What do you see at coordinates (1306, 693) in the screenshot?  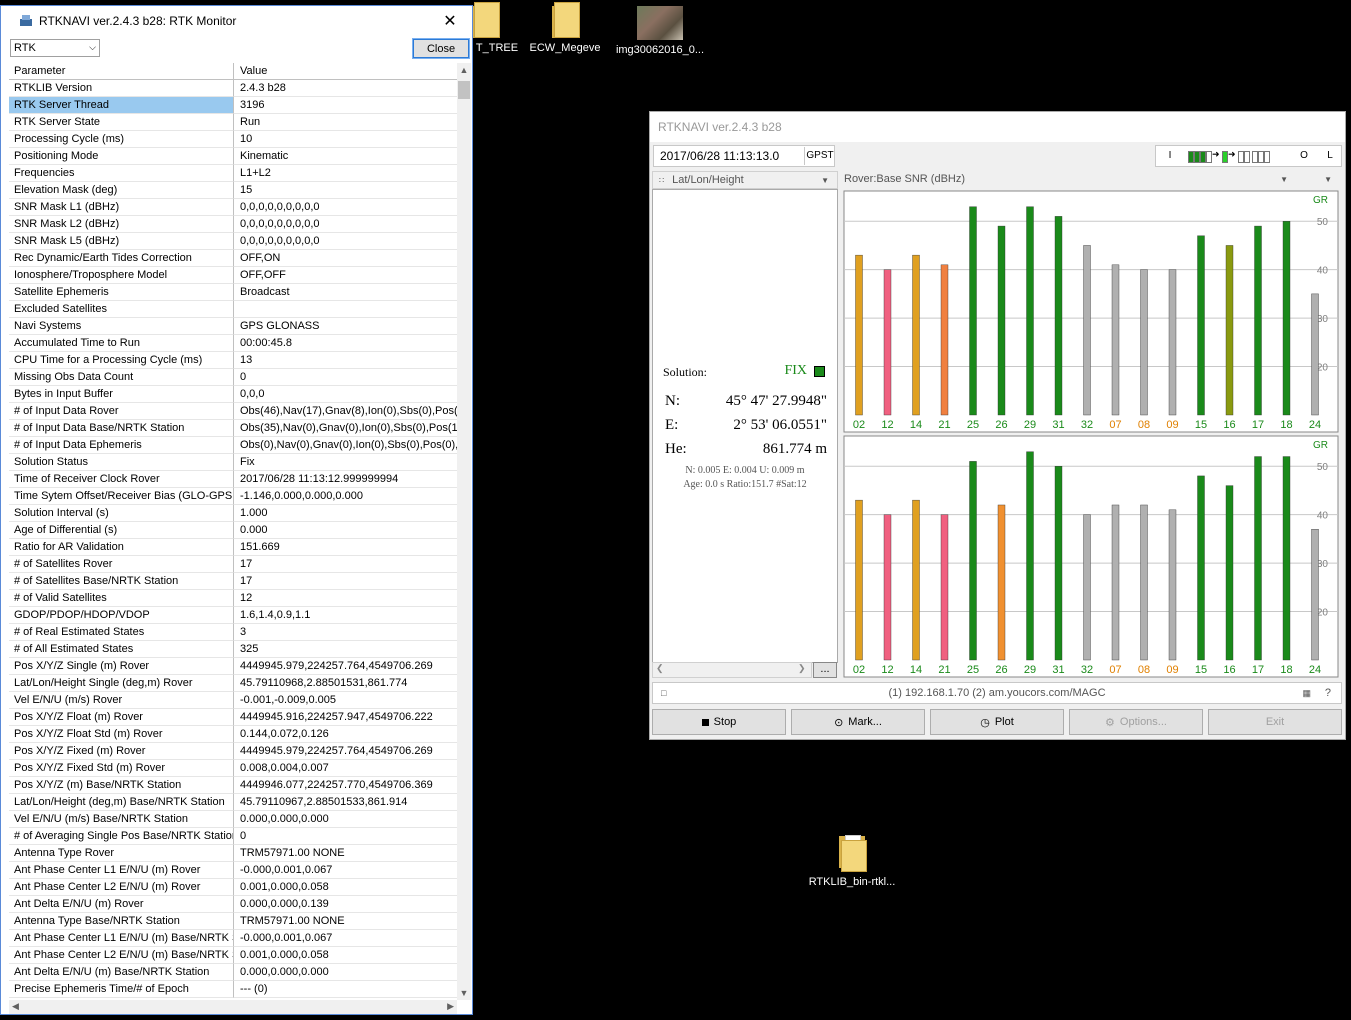 I see `panel-icon: ▦` at bounding box center [1306, 693].